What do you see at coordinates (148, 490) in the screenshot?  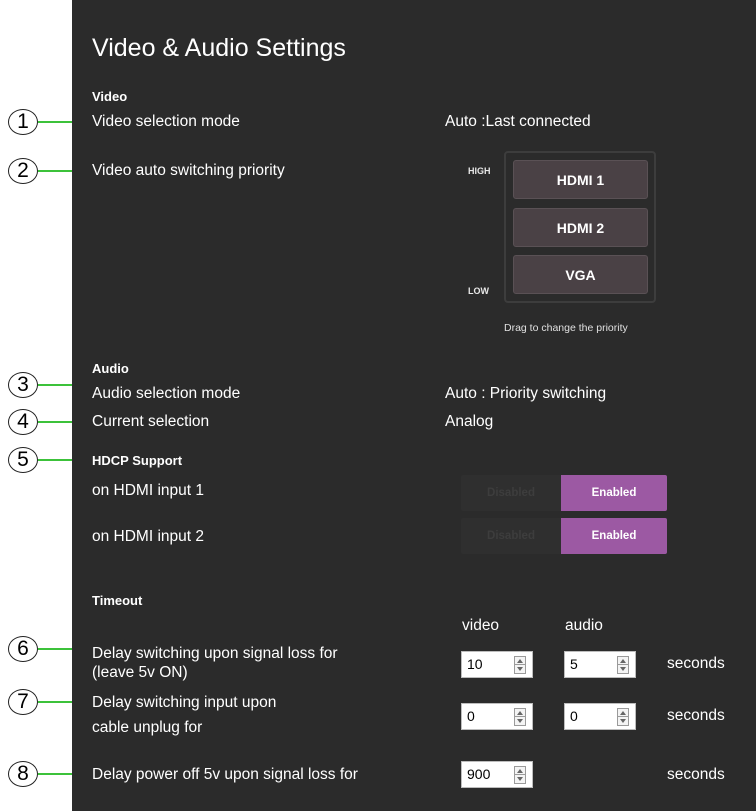 I see `hdcp-input-1-label: on HDMI input 1` at bounding box center [148, 490].